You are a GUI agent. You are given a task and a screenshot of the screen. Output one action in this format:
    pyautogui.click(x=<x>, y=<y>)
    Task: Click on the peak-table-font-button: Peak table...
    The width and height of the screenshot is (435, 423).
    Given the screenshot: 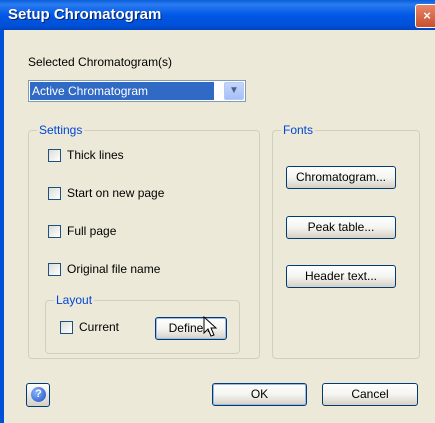 What is the action you would take?
    pyautogui.click(x=341, y=227)
    